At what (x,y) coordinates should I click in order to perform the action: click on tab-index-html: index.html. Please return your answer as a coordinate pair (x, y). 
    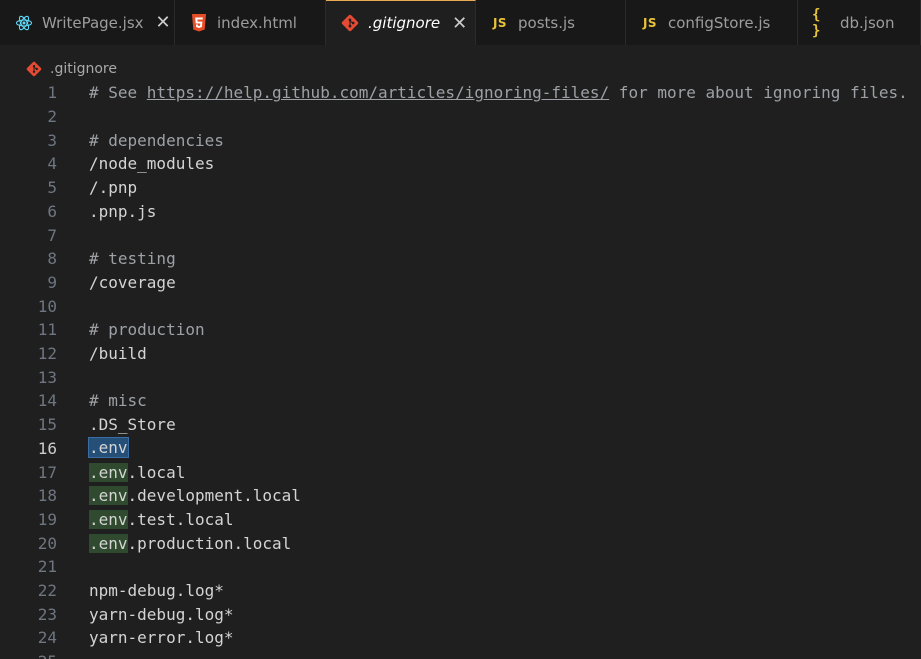
    Looking at the image, I should click on (250, 22).